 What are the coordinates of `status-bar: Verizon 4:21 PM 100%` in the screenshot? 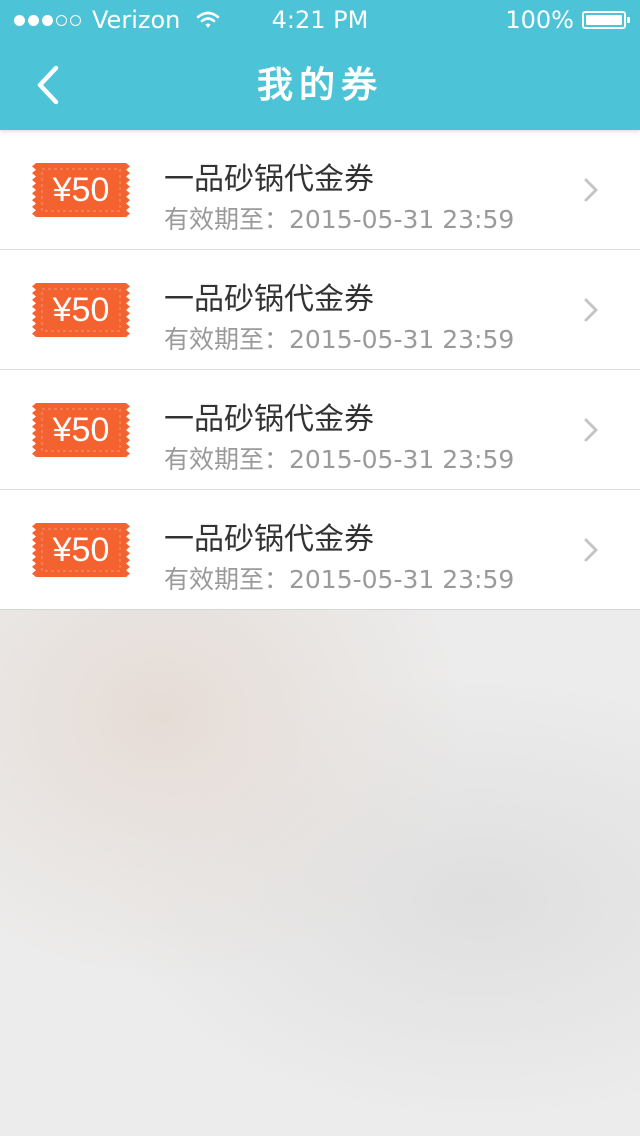 It's located at (320, 20).